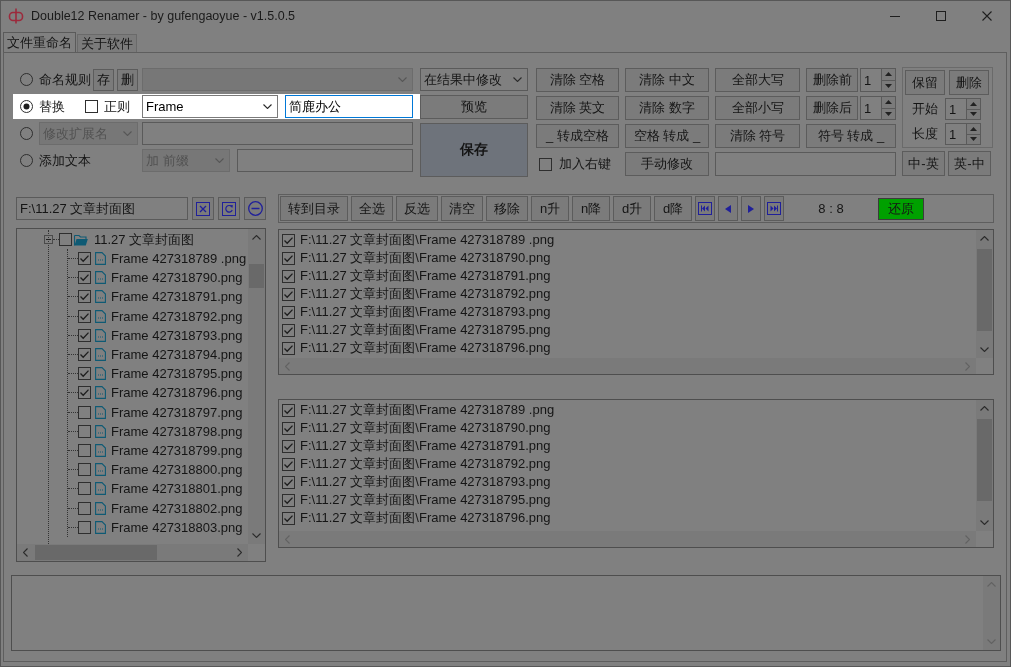 The width and height of the screenshot is (1011, 667). Describe the element at coordinates (177, 297) in the screenshot. I see `file-name: Frame 427318791.png` at that location.